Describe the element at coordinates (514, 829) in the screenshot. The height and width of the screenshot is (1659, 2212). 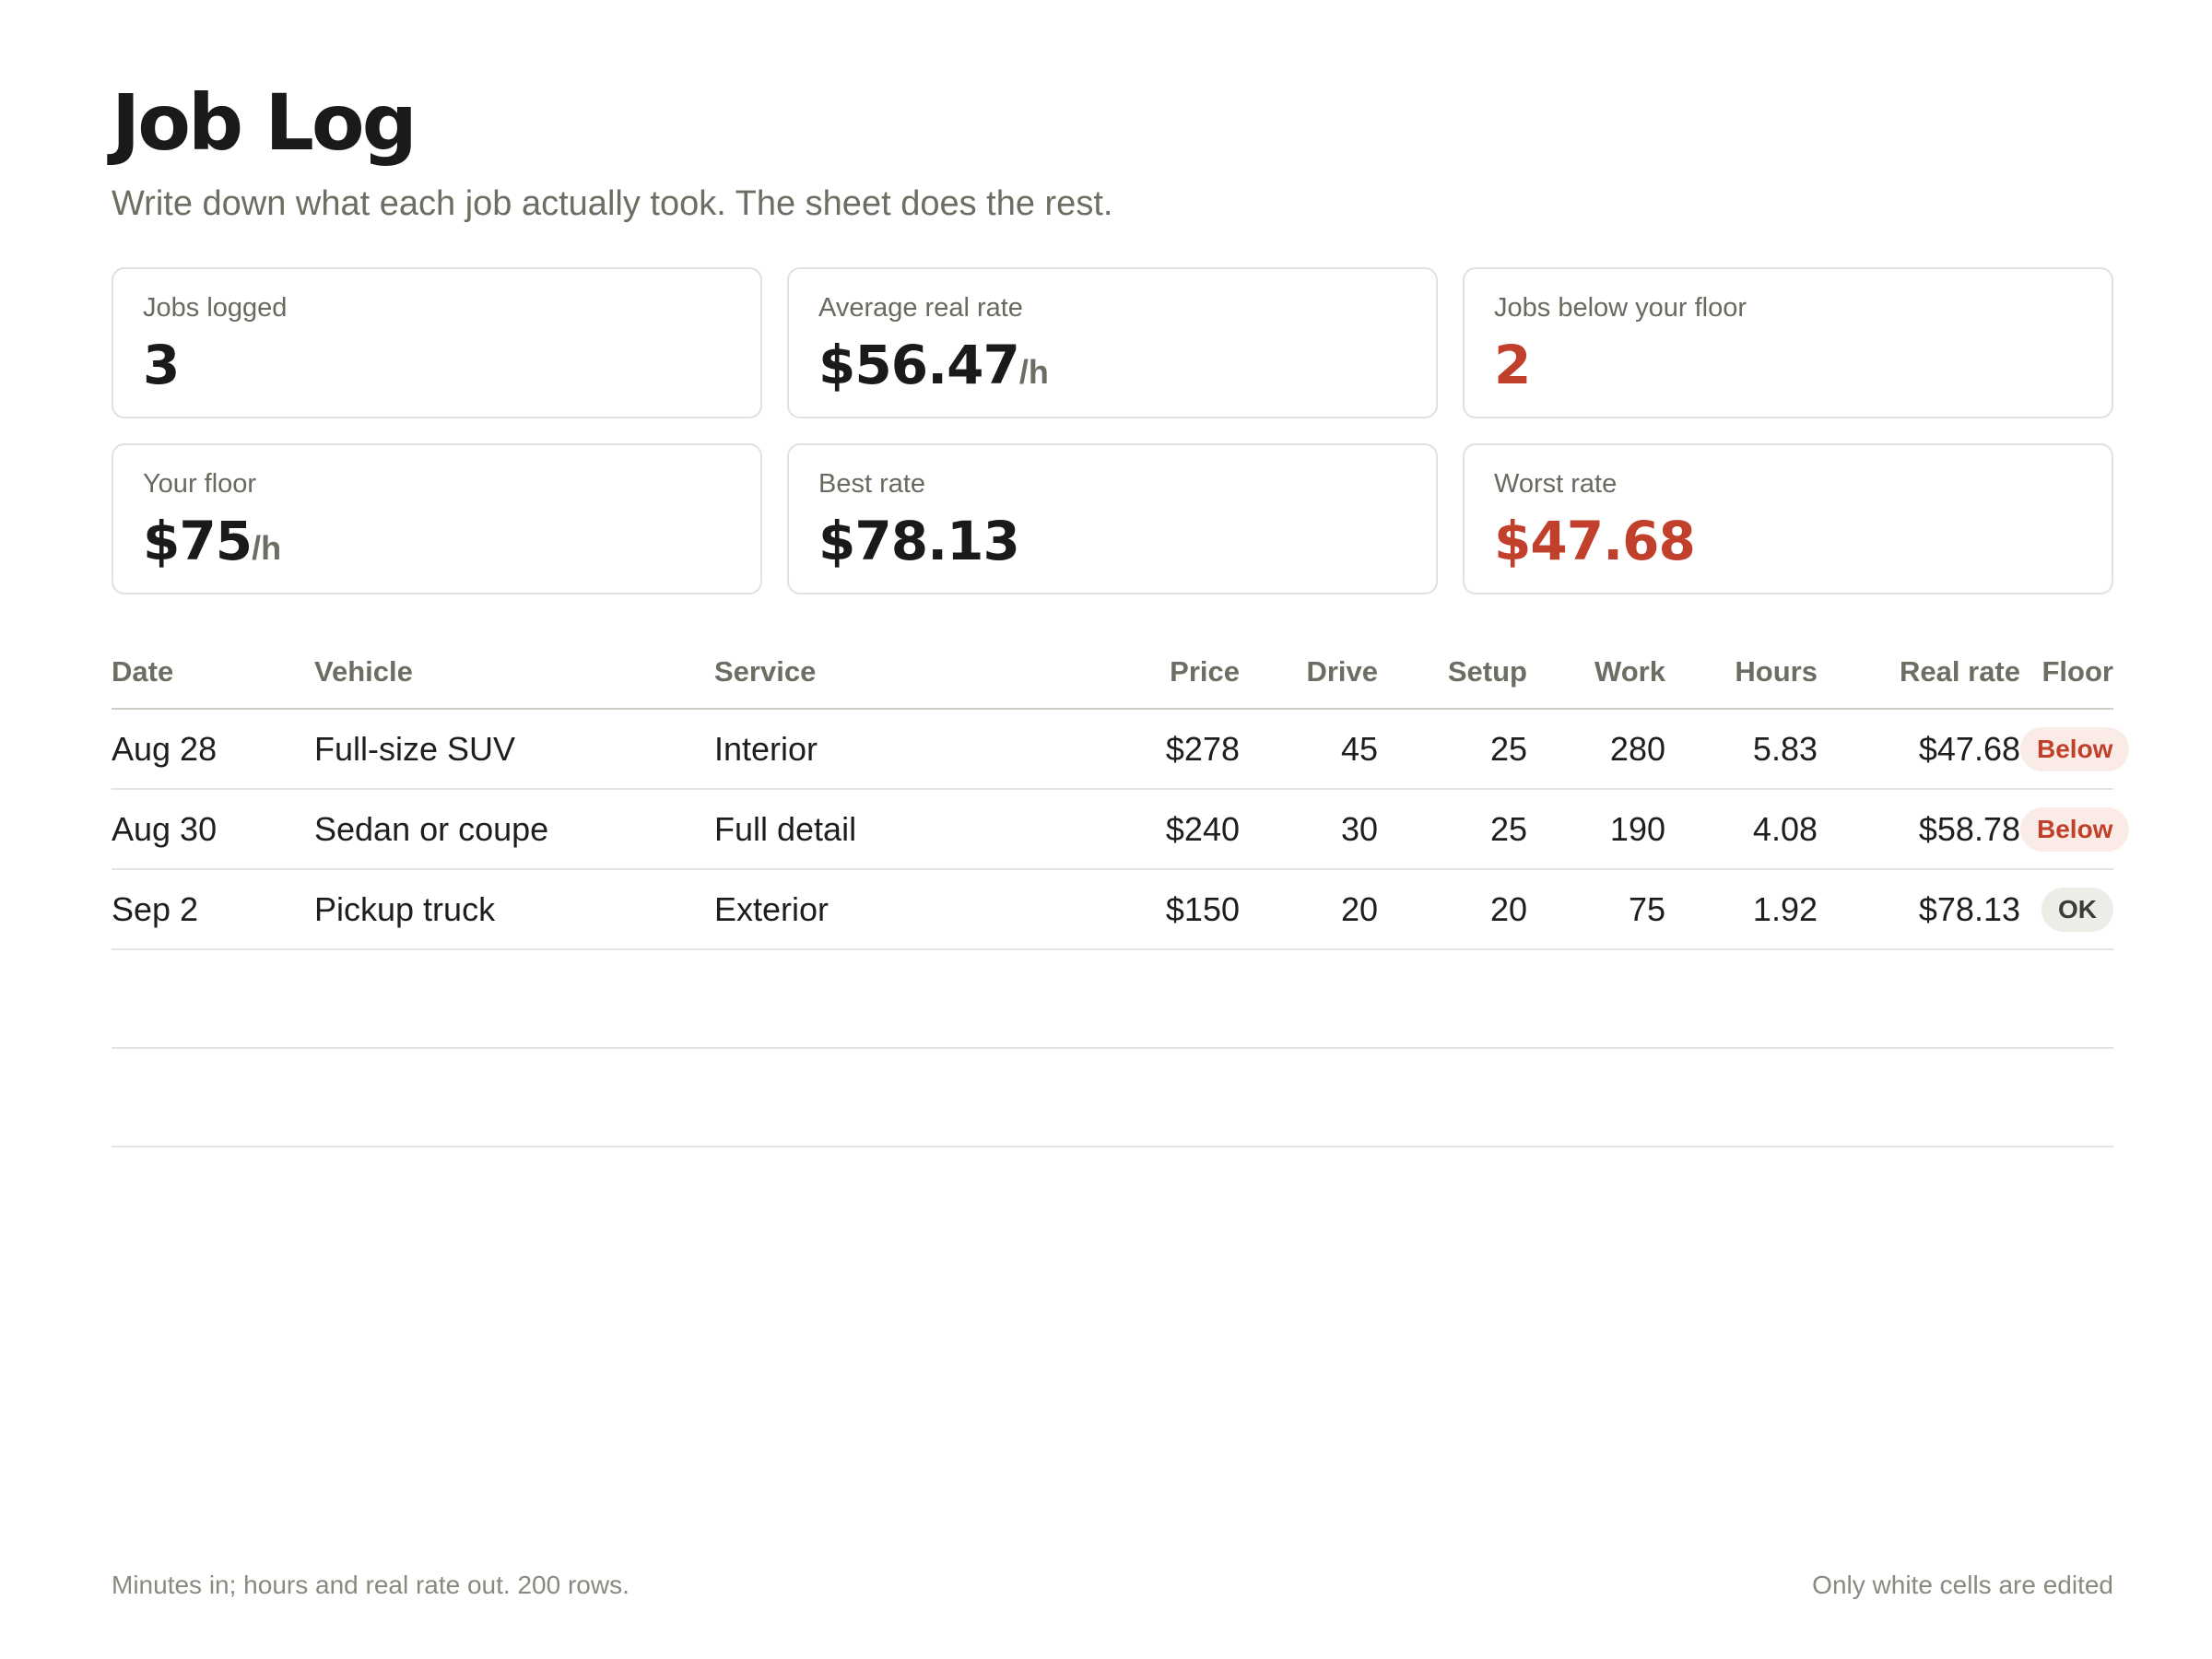
I see `cell-vehicle: Sedan or coupe` at that location.